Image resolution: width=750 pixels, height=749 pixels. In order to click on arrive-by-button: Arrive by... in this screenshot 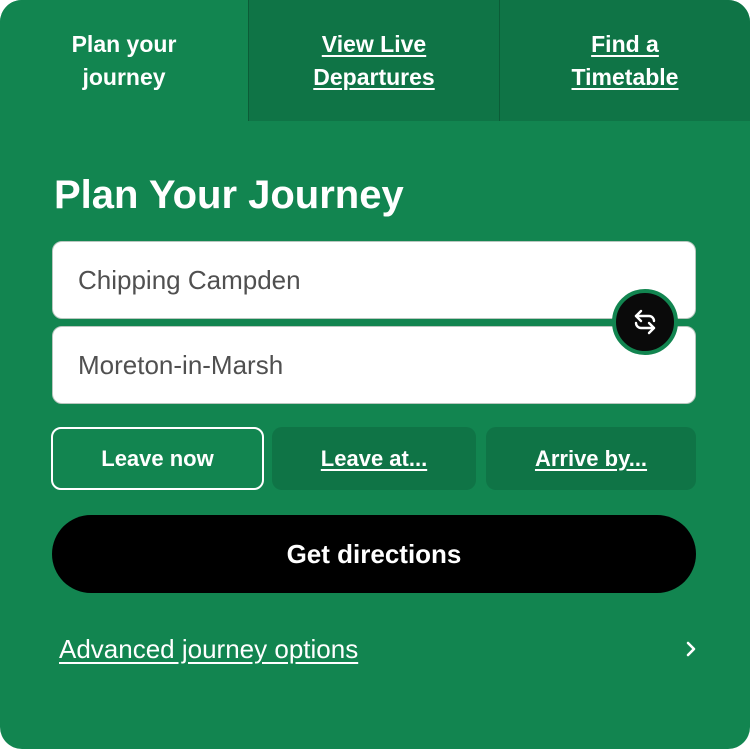, I will do `click(591, 458)`.